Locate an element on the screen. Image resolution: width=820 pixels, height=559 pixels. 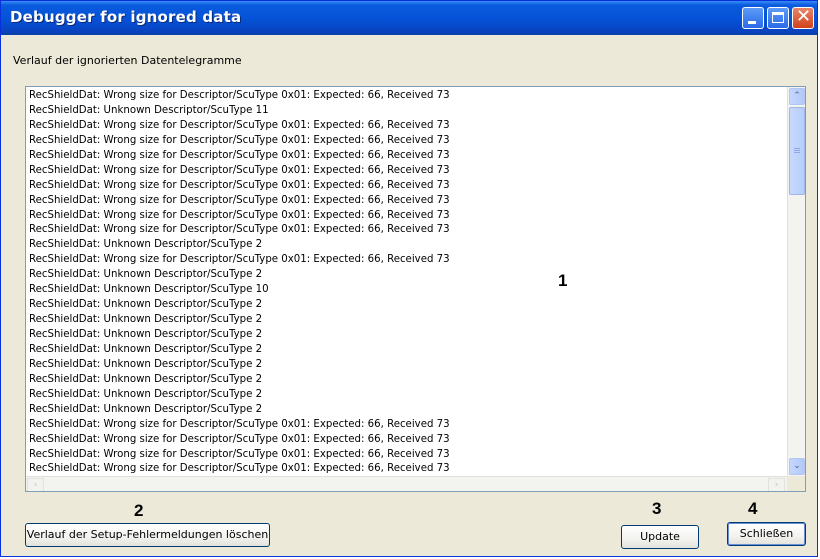
close-window-button: ✕ is located at coordinates (803, 17).